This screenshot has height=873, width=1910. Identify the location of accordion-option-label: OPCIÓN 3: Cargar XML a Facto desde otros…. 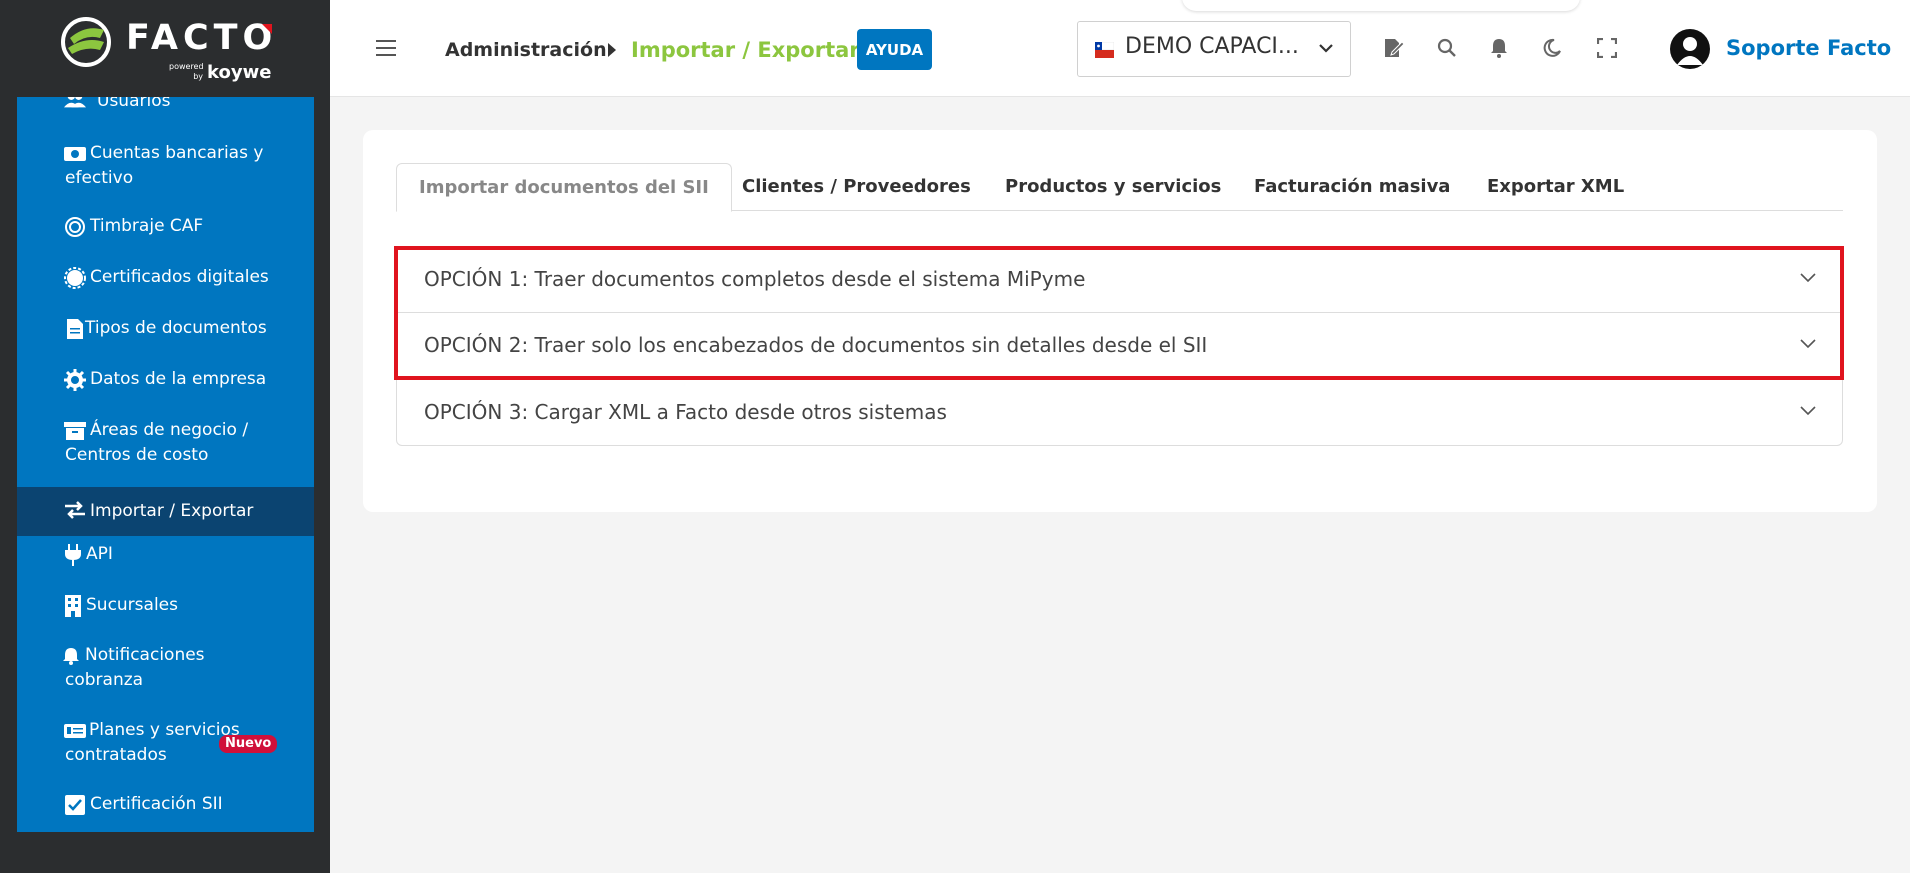
(685, 412).